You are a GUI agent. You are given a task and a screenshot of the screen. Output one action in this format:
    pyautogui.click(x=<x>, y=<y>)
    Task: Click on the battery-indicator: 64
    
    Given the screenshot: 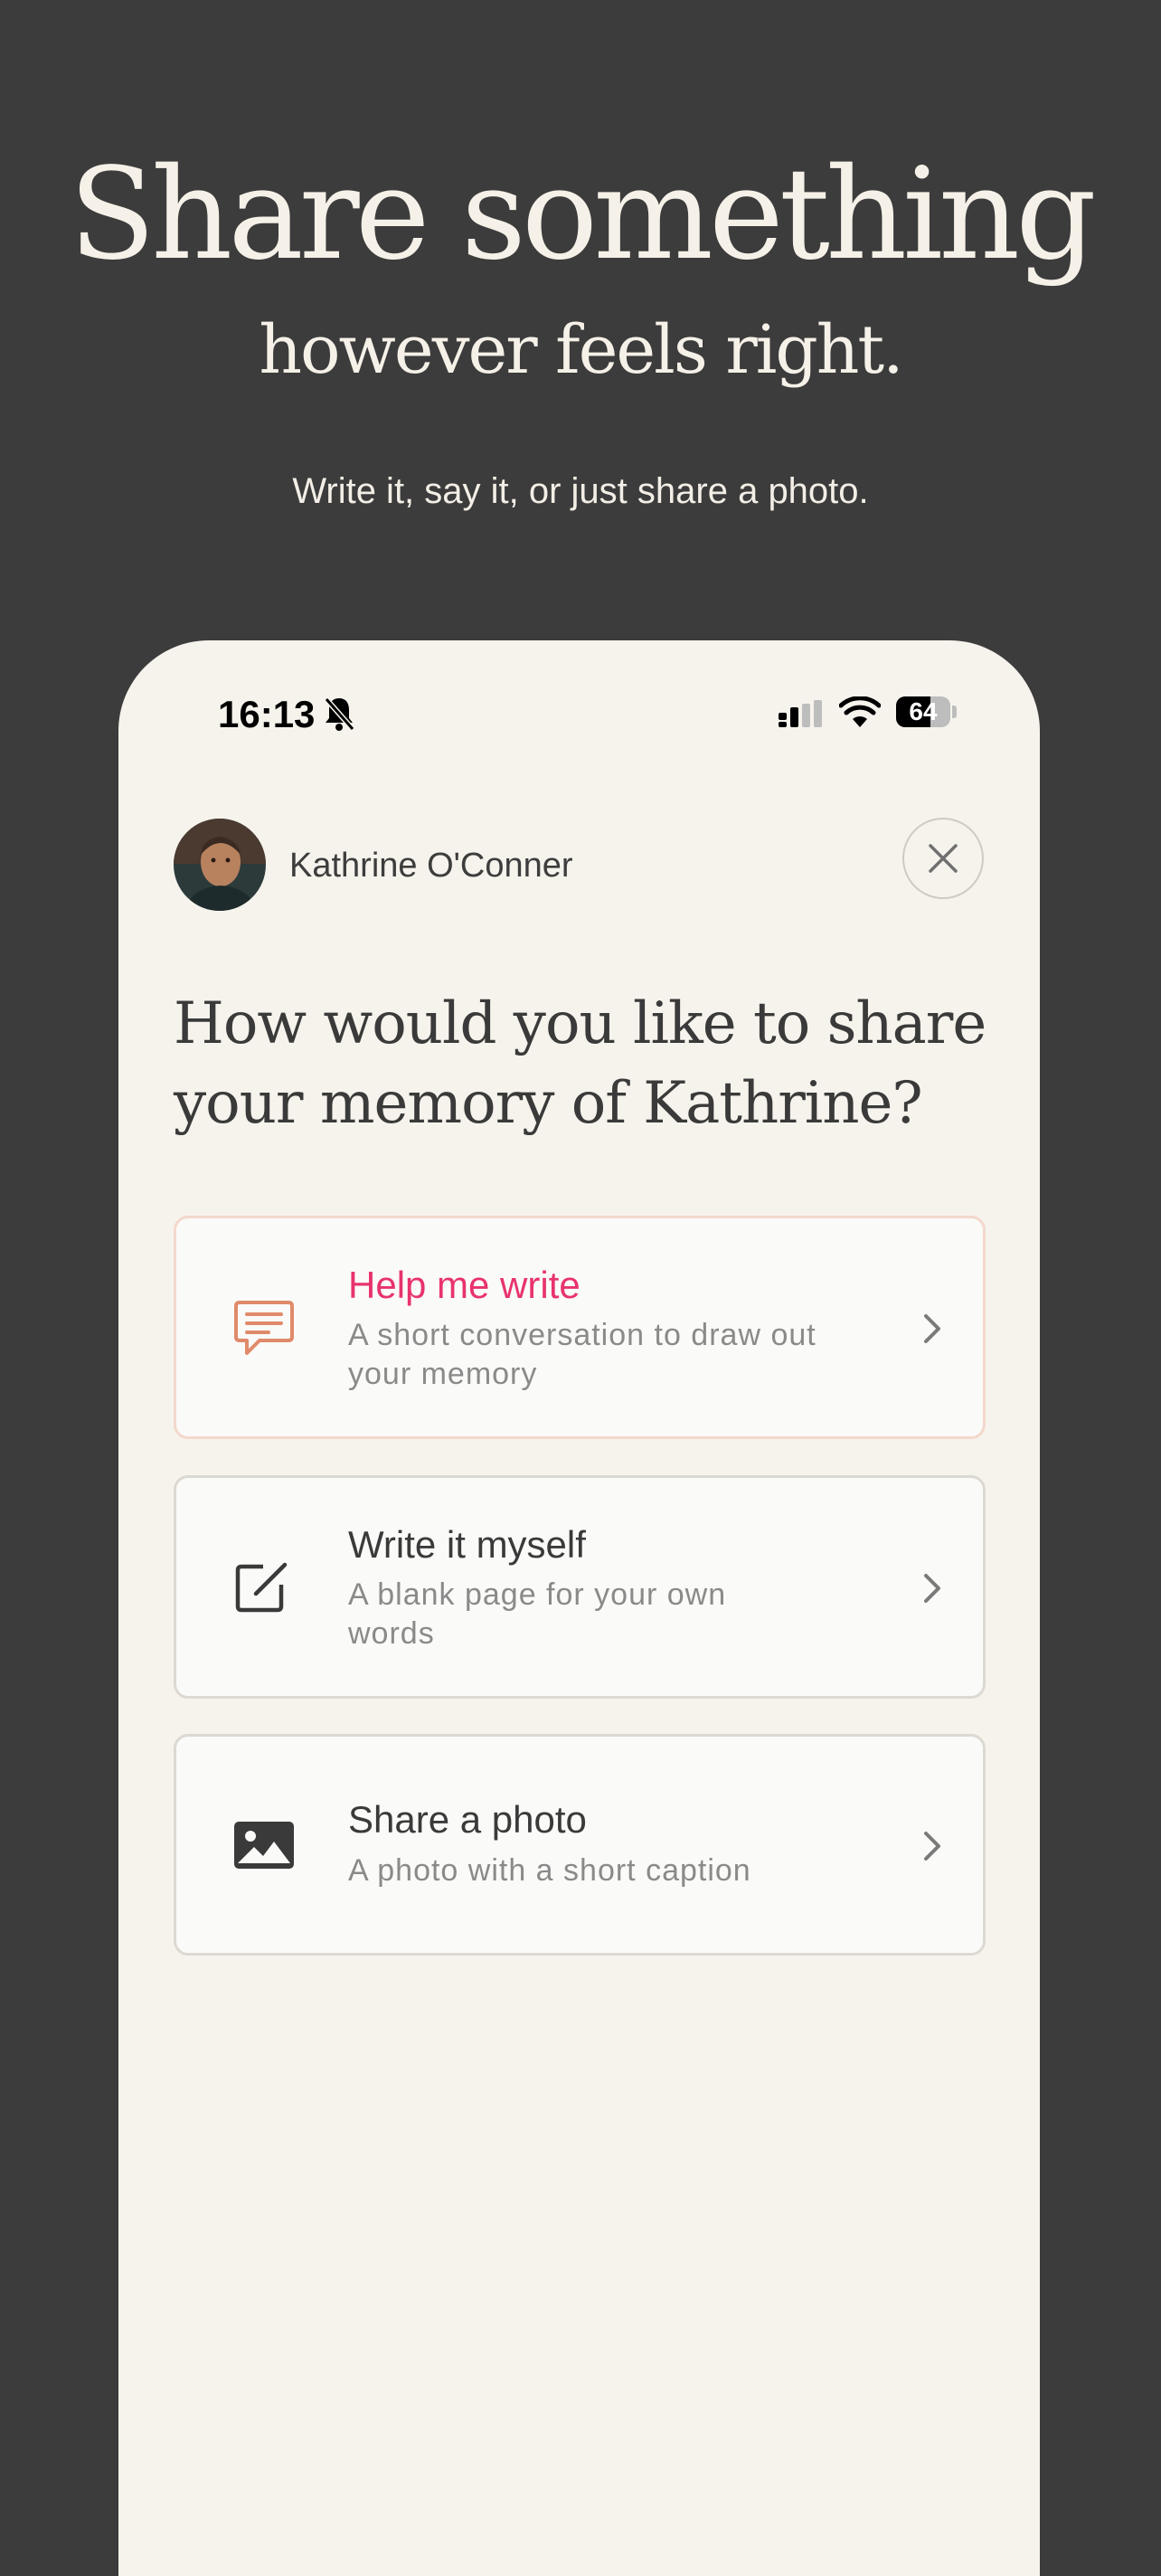 What is the action you would take?
    pyautogui.click(x=923, y=711)
    